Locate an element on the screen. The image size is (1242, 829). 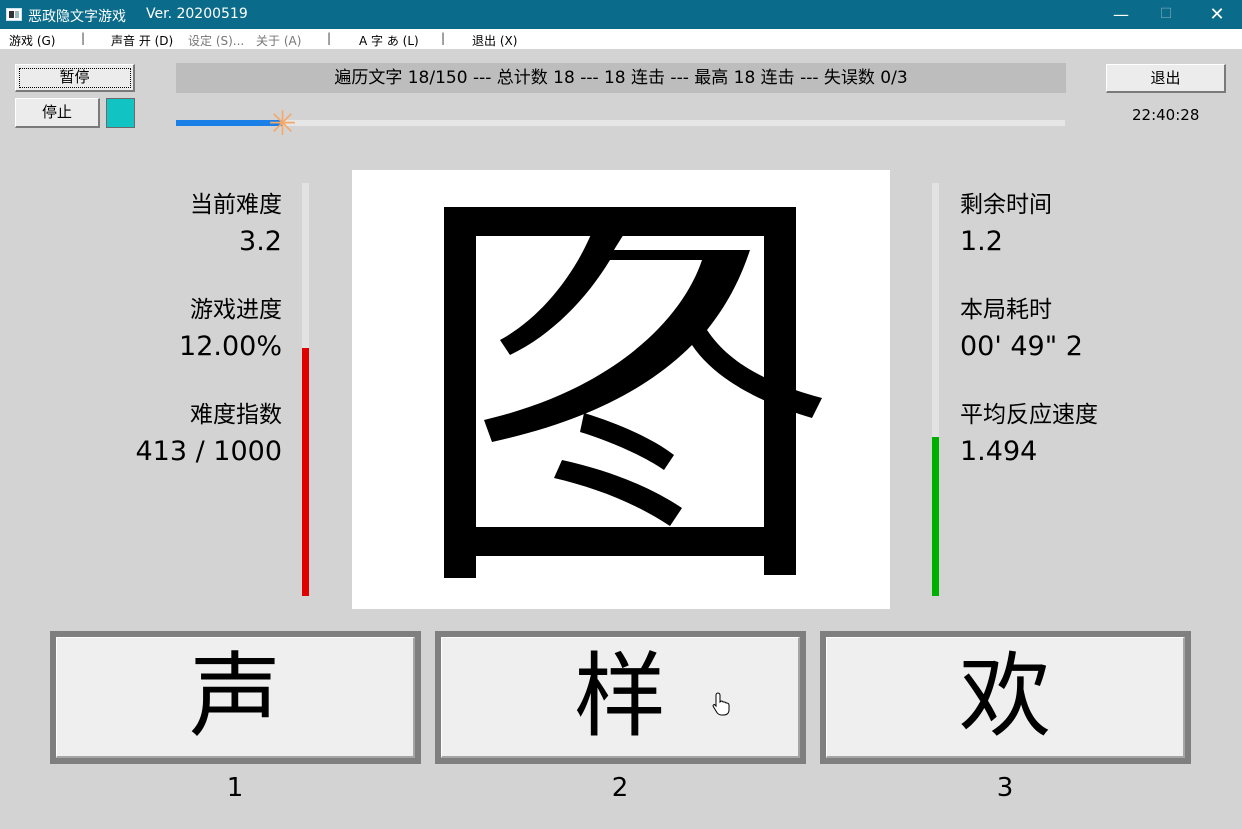
answer-char-1: 声 is located at coordinates (235, 697).